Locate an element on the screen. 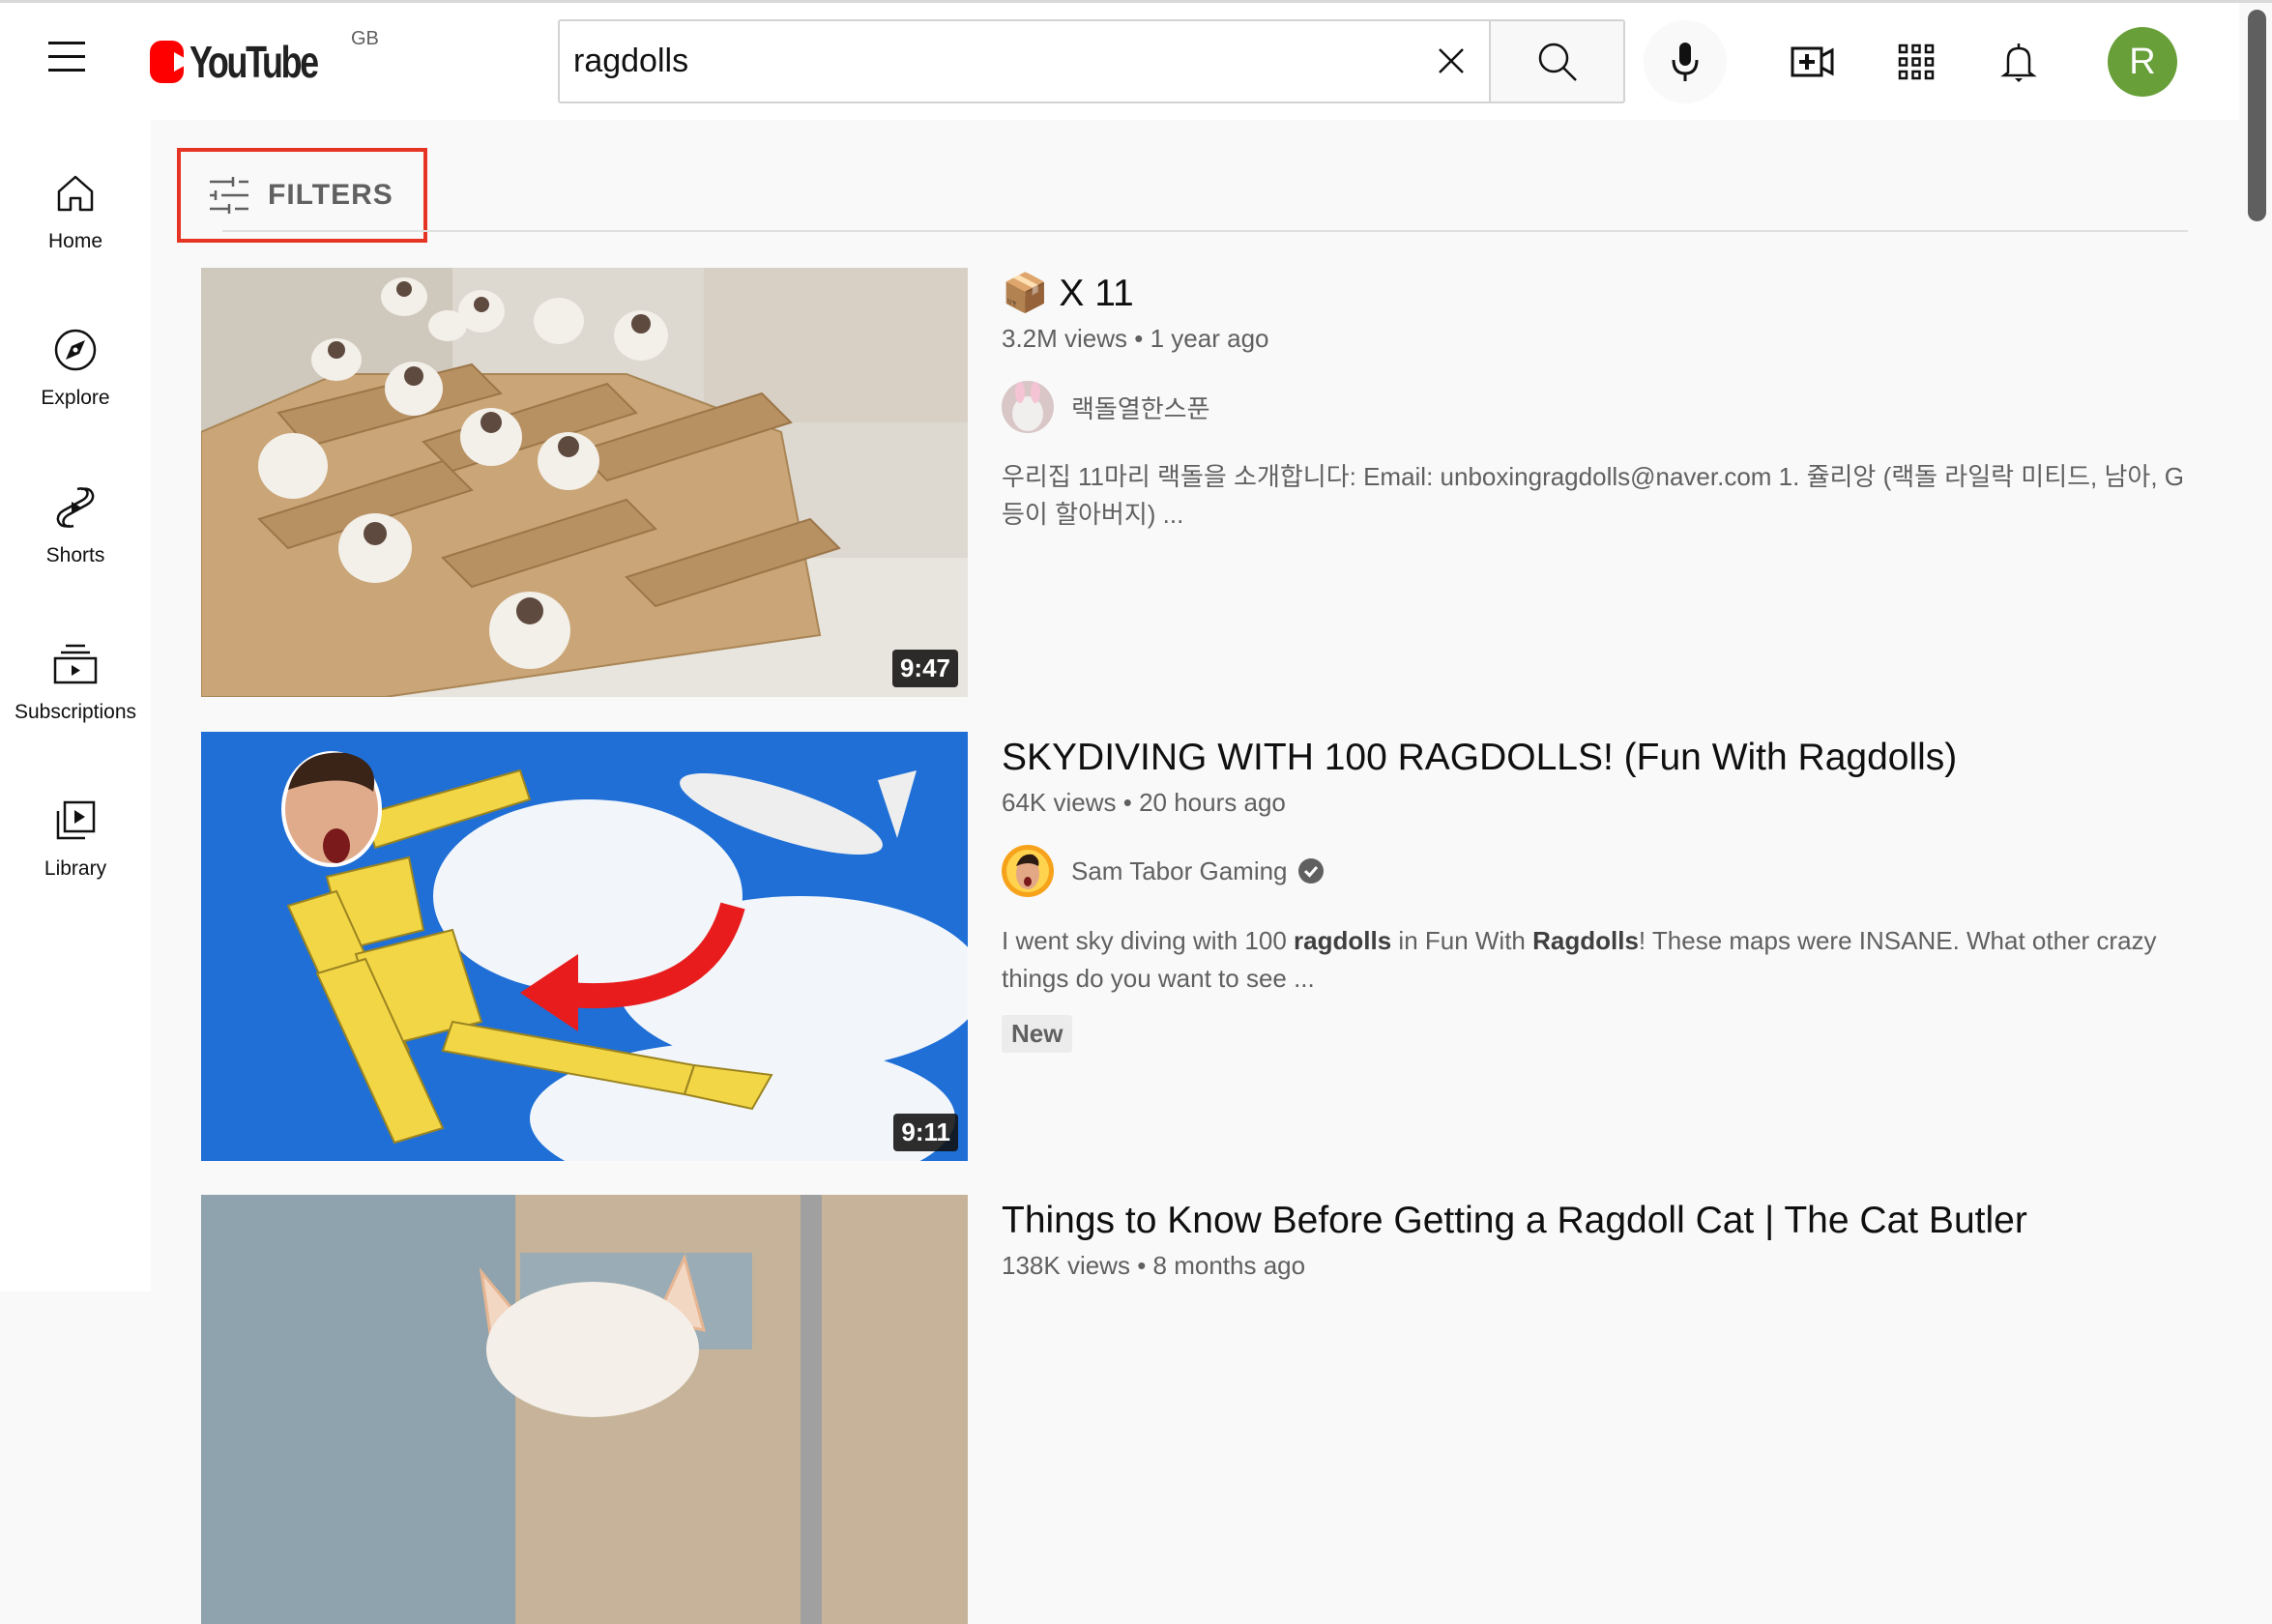 The height and width of the screenshot is (1624, 2272). sidebar-item-label: Explore is located at coordinates (76, 398).